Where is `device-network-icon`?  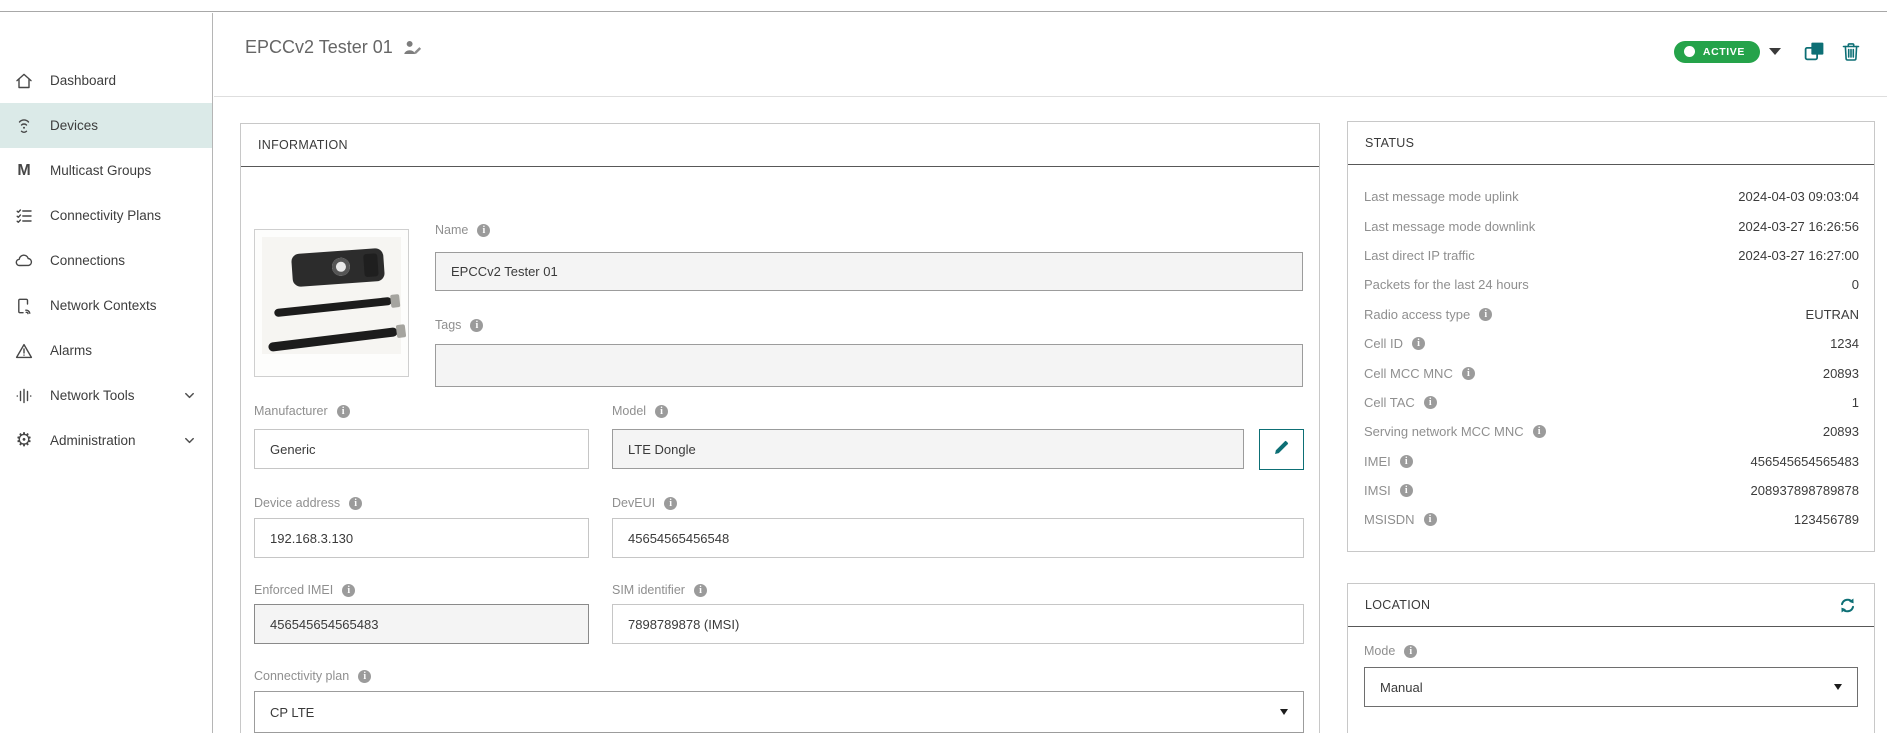 device-network-icon is located at coordinates (24, 306).